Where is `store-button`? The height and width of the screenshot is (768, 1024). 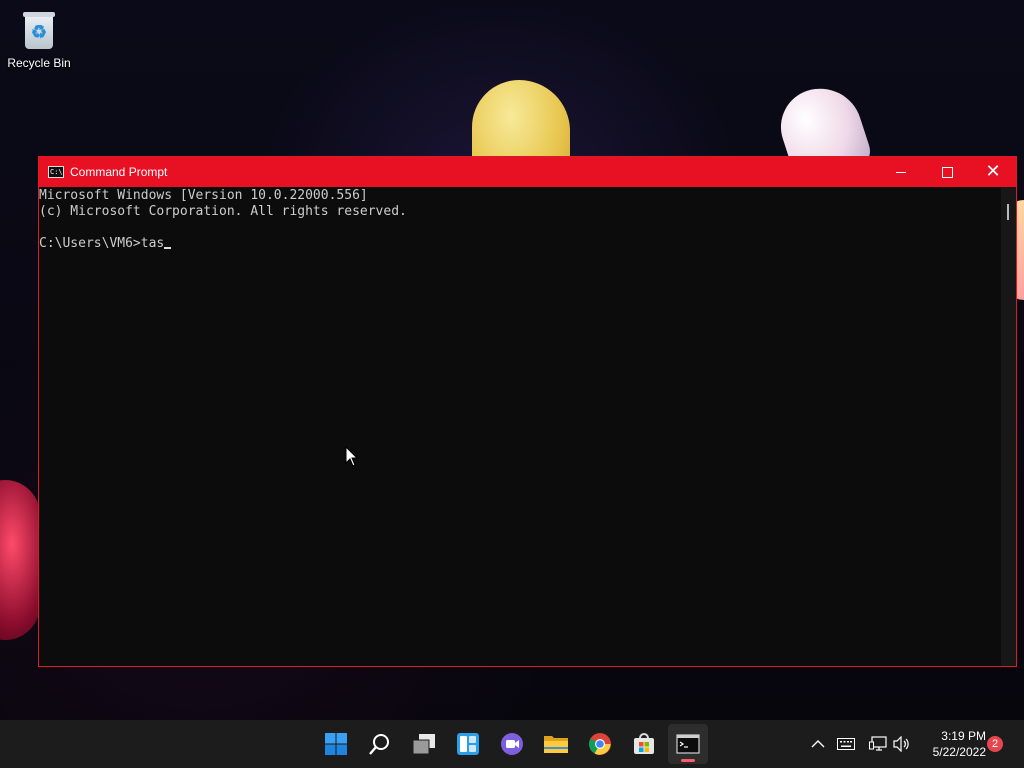 store-button is located at coordinates (644, 744).